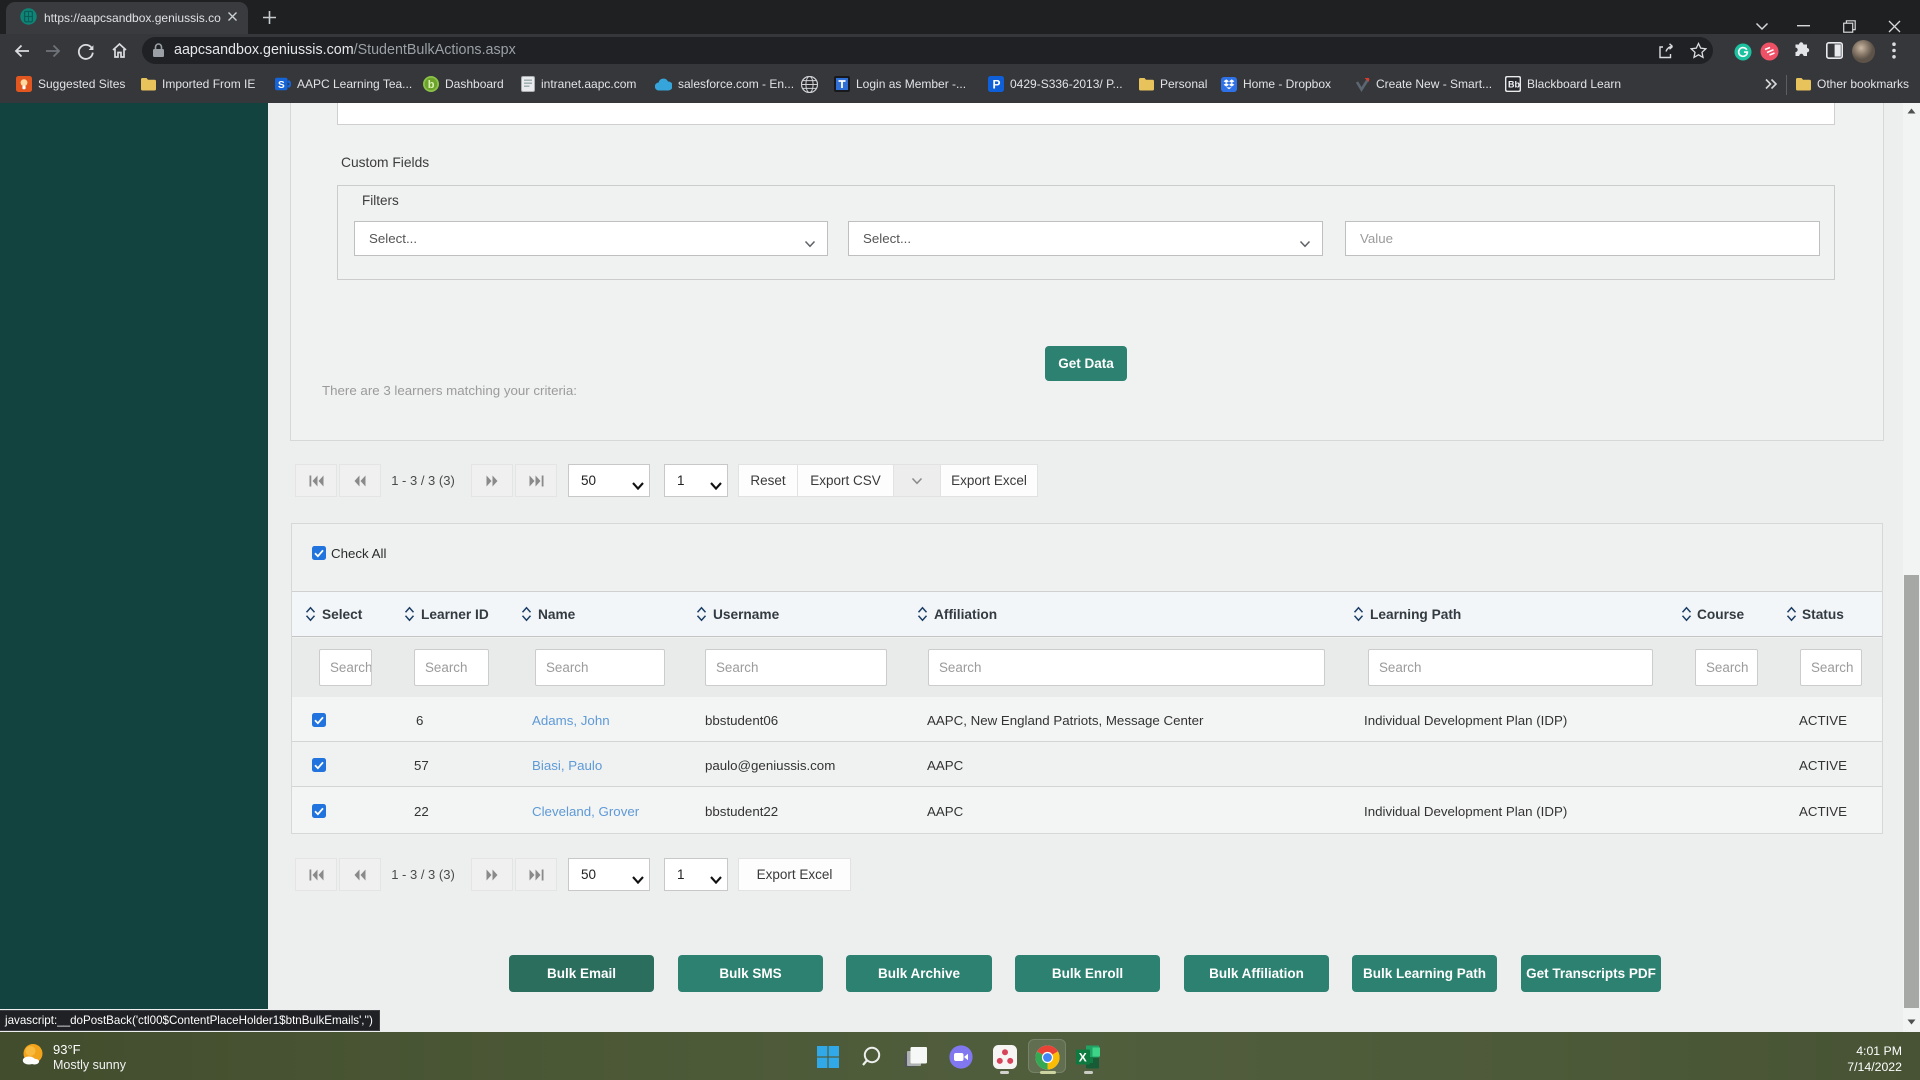  Describe the element at coordinates (1083, 1058) in the screenshot. I see `svg-text: X` at that location.